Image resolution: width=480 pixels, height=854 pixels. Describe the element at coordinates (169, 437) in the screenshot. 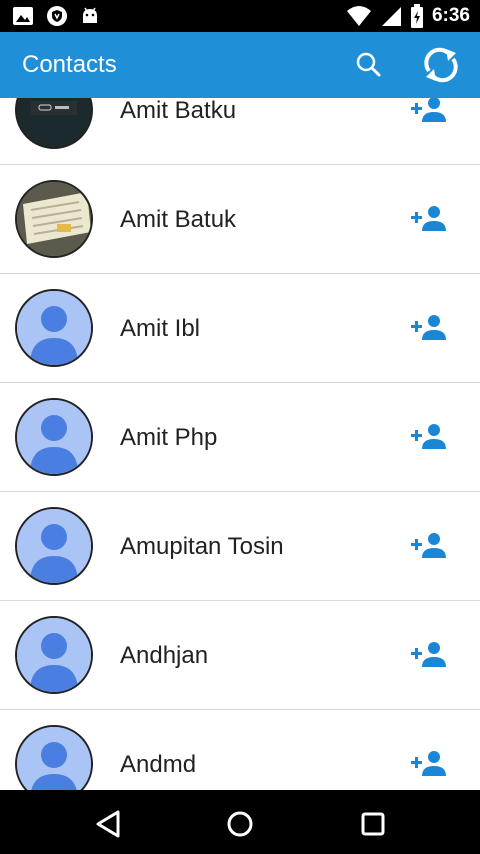

I see `contact-name: Amit Php` at that location.